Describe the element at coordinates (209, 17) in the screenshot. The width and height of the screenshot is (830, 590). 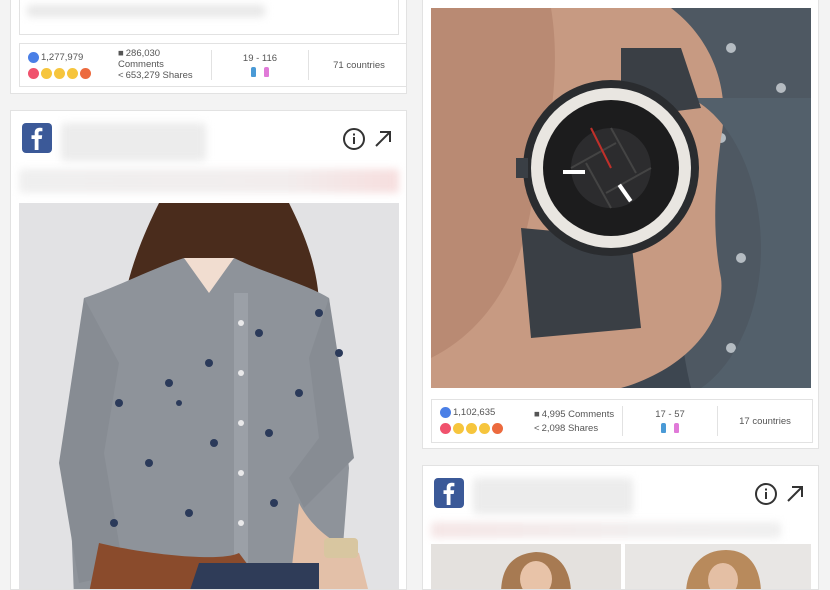
I see `preview-frame` at that location.